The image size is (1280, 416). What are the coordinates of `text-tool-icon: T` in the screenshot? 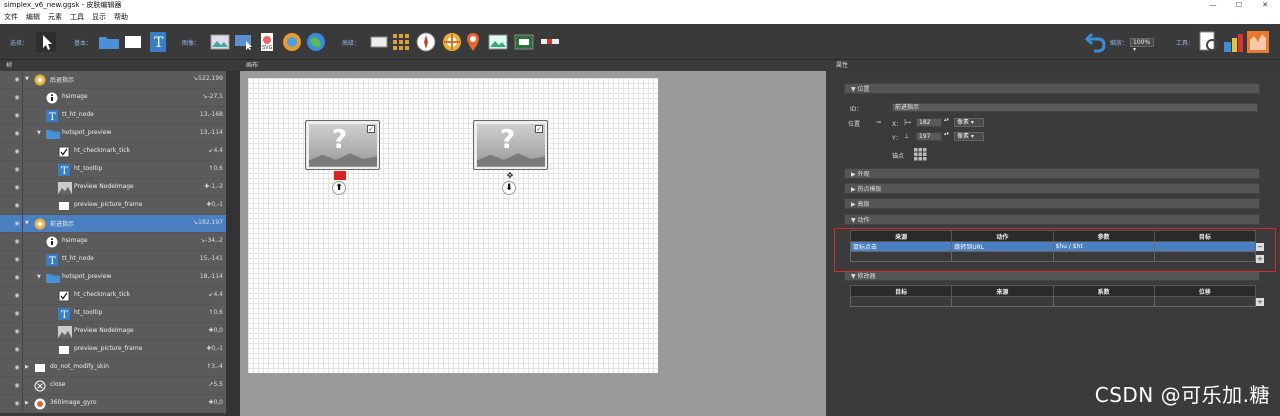 It's located at (158, 42).